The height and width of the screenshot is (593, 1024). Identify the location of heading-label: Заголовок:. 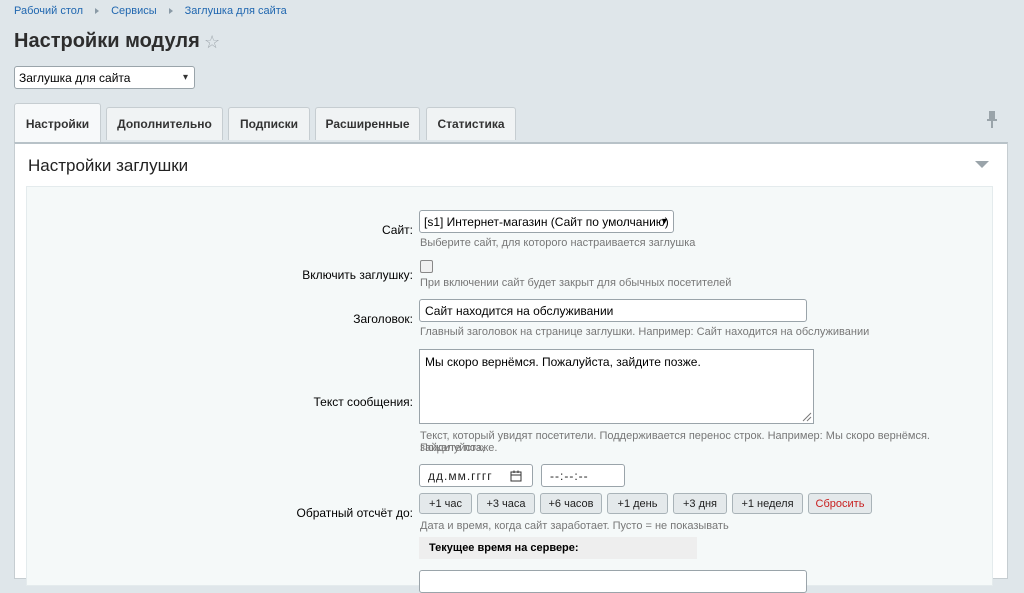
(383, 319).